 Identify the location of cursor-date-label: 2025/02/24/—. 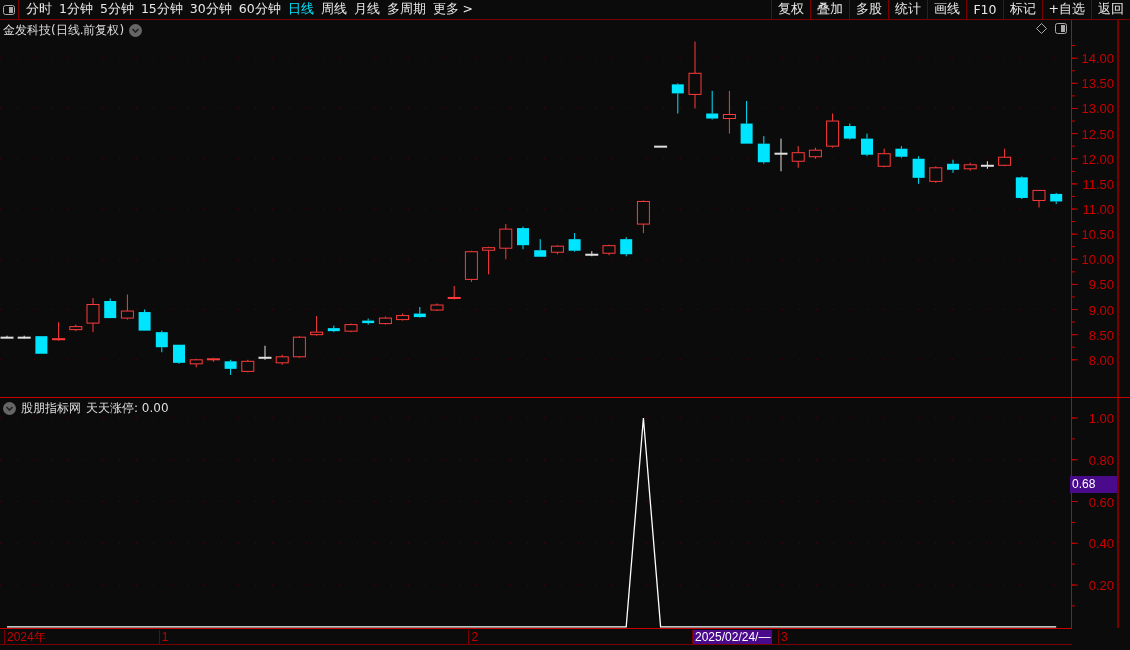
(732, 637).